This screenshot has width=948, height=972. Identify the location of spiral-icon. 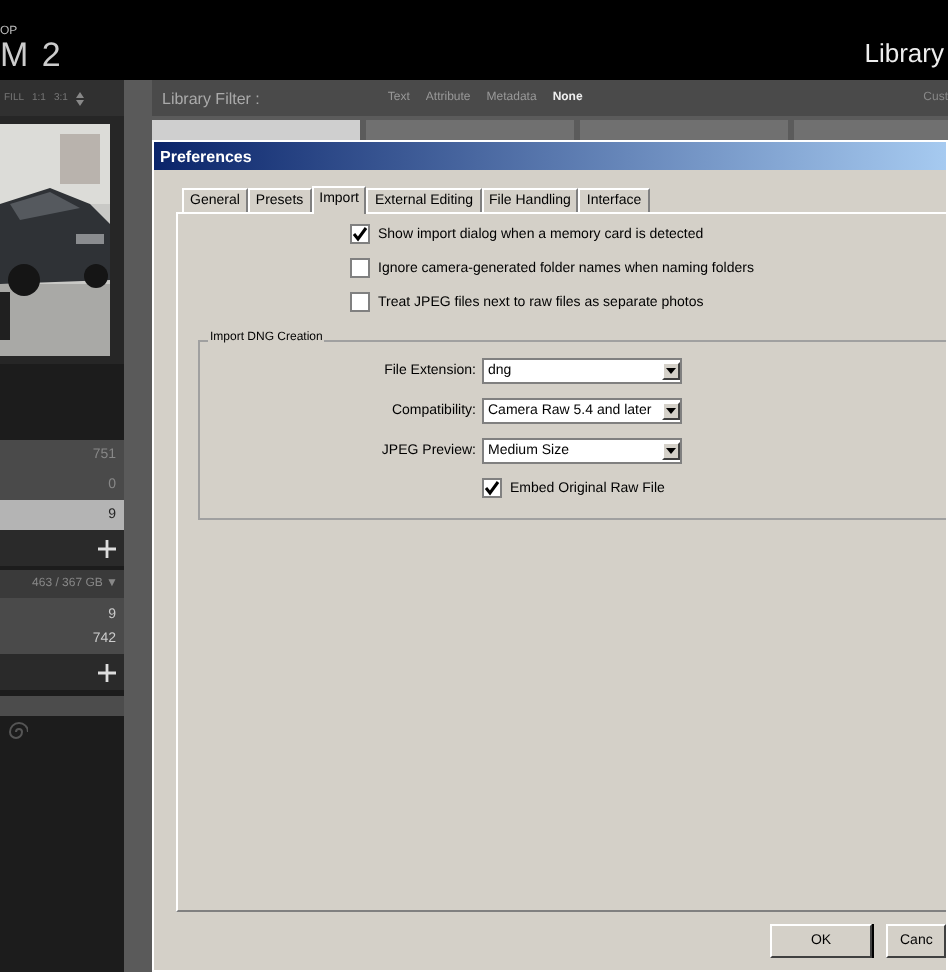
(16, 732).